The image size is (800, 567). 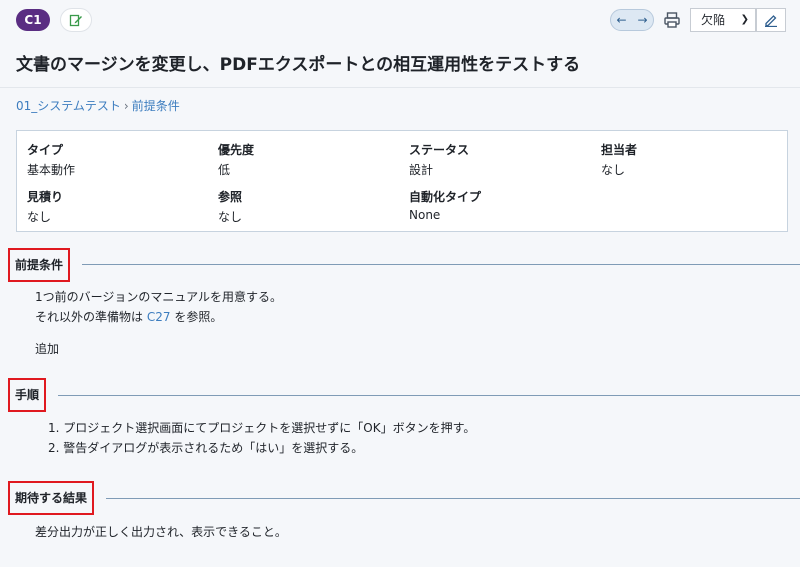 What do you see at coordinates (445, 197) in the screenshot?
I see `automation-label: 自動化タイプ` at bounding box center [445, 197].